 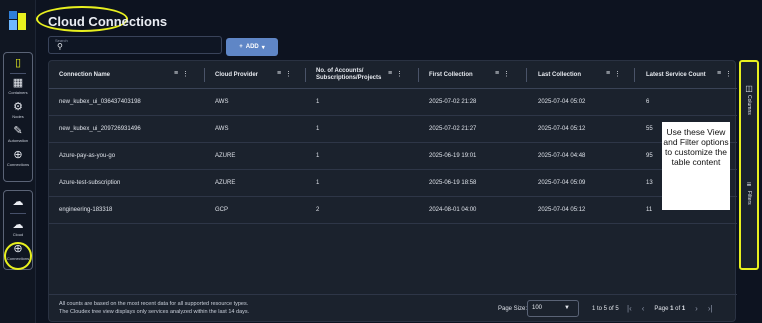 What do you see at coordinates (18, 202) in the screenshot?
I see `rail-item-cloud-view: ☁` at bounding box center [18, 202].